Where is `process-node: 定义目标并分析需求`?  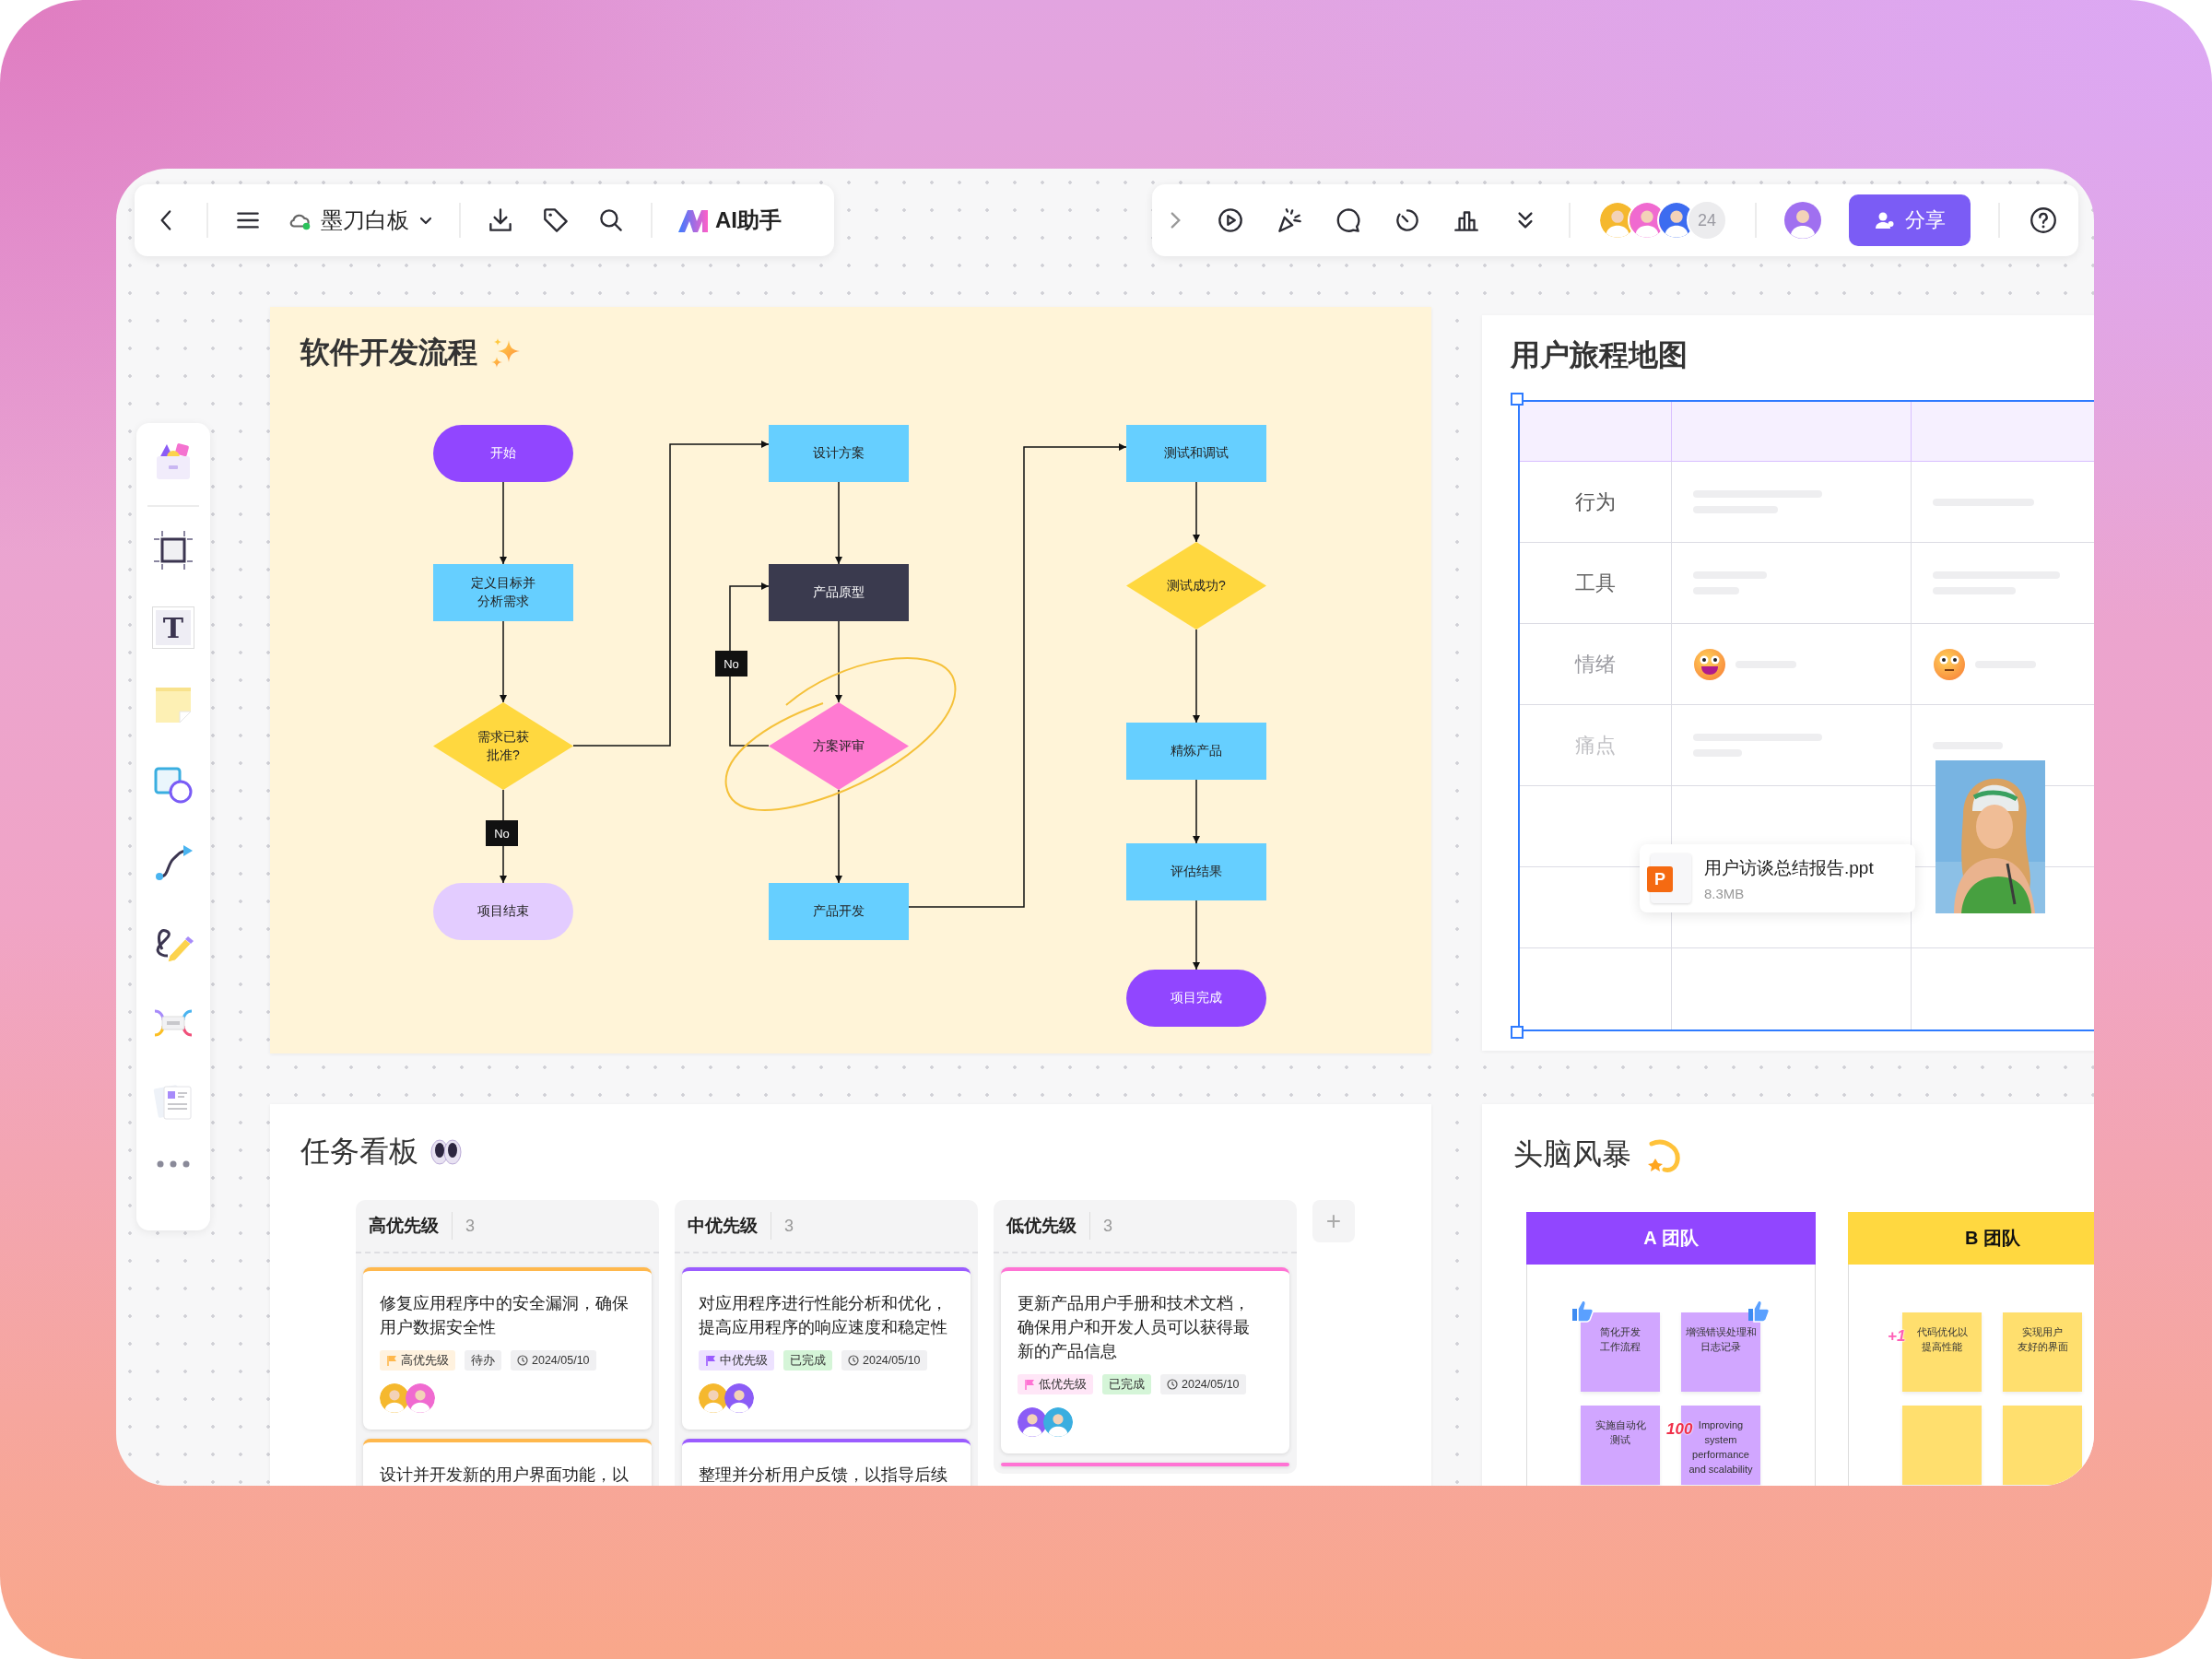 process-node: 定义目标并分析需求 is located at coordinates (503, 592).